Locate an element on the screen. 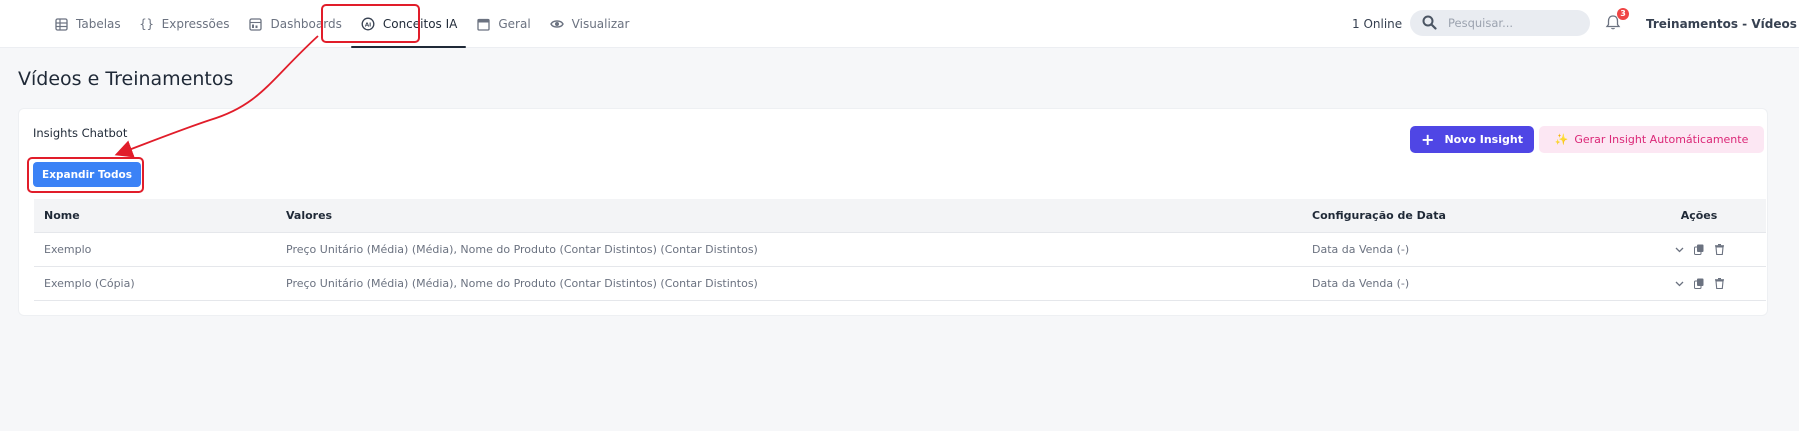 The width and height of the screenshot is (1799, 431). cell-name: Exemplo is located at coordinates (155, 249).